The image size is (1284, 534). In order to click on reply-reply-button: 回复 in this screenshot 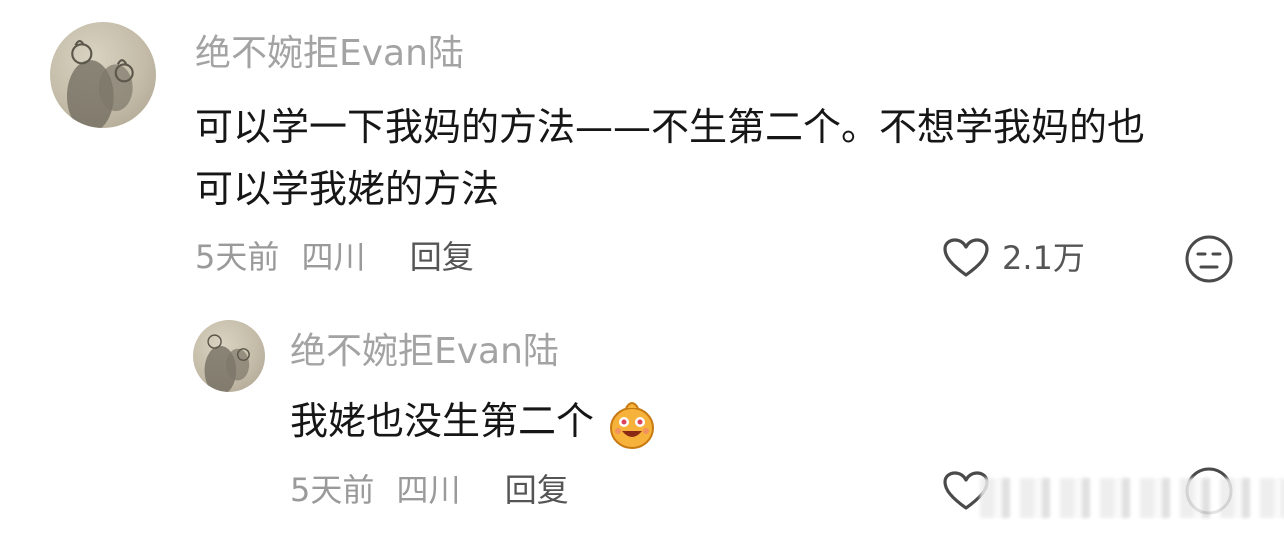, I will do `click(537, 490)`.